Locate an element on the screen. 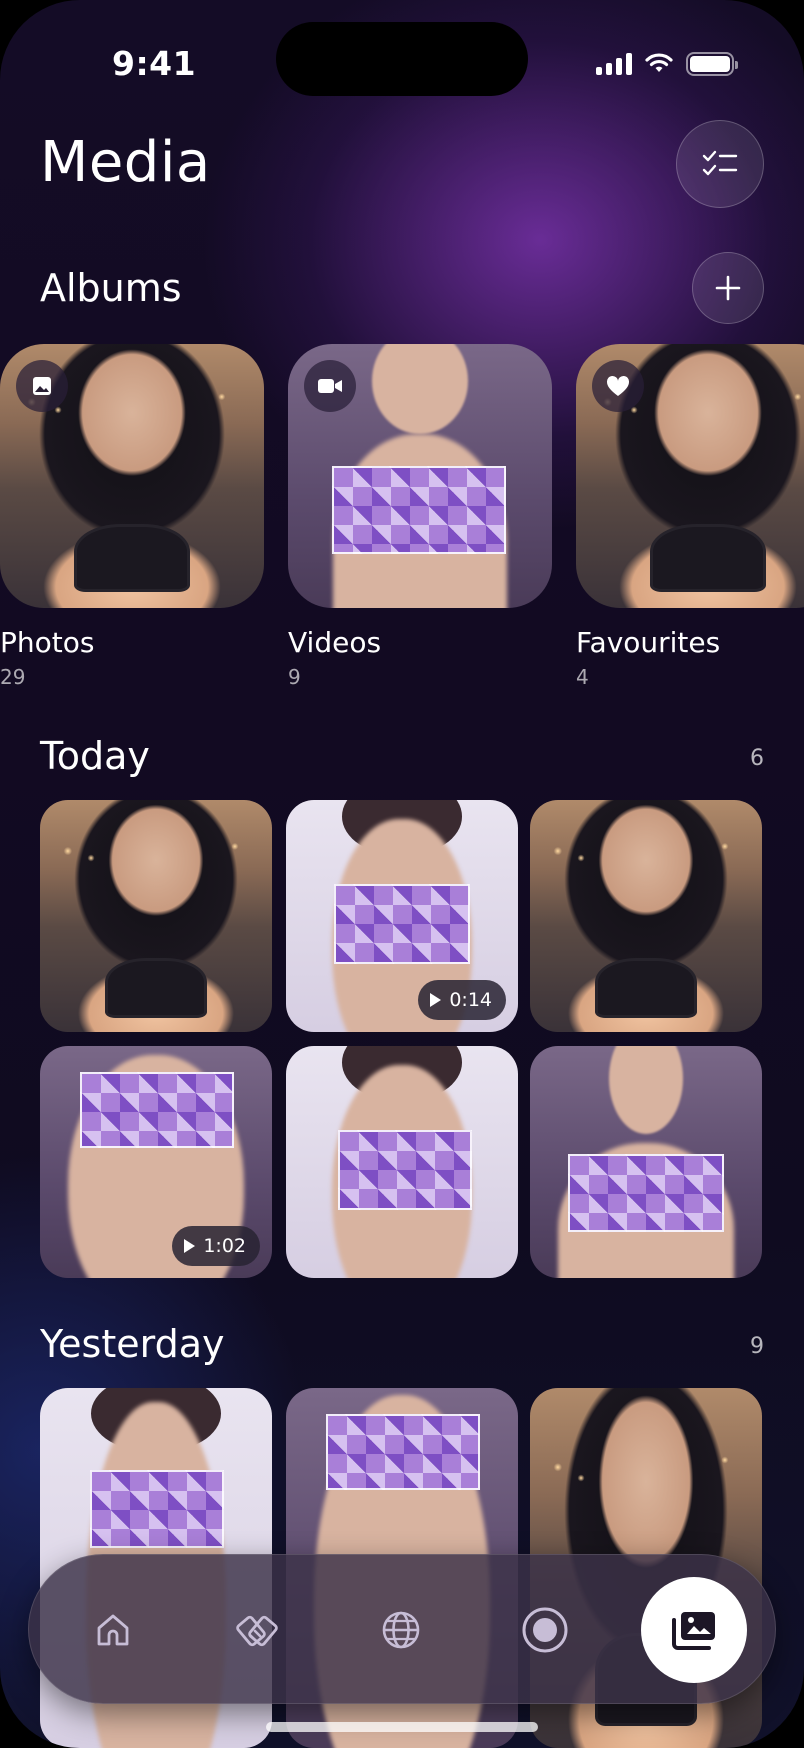 Image resolution: width=804 pixels, height=1748 pixels. tab-media is located at coordinates (694, 1630).